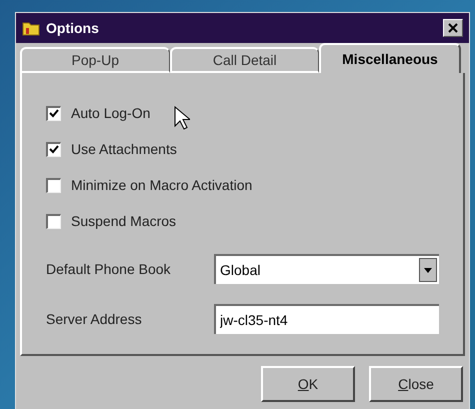  I want to click on checkbox-label: Use Attachments, so click(124, 149).